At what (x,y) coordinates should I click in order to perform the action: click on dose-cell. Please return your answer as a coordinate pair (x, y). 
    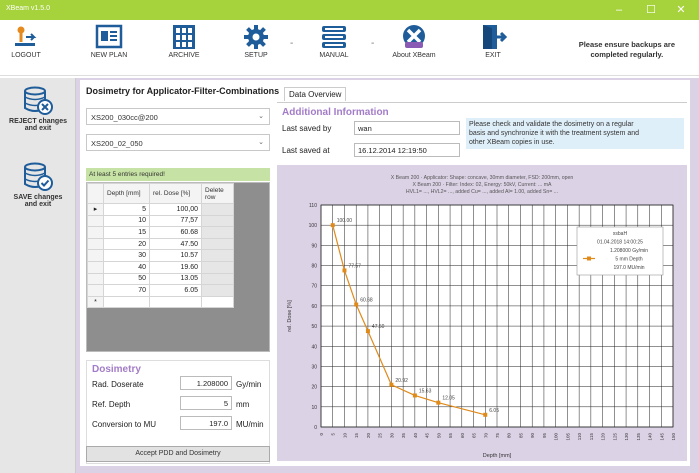
    Looking at the image, I should click on (175, 302).